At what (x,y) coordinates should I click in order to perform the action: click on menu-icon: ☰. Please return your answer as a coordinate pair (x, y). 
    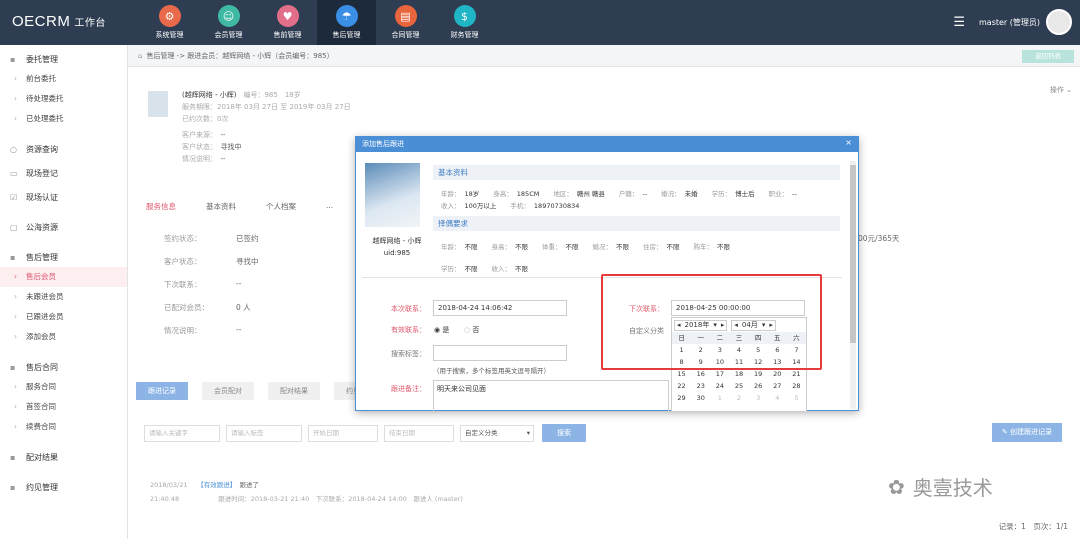
    Looking at the image, I should click on (959, 22).